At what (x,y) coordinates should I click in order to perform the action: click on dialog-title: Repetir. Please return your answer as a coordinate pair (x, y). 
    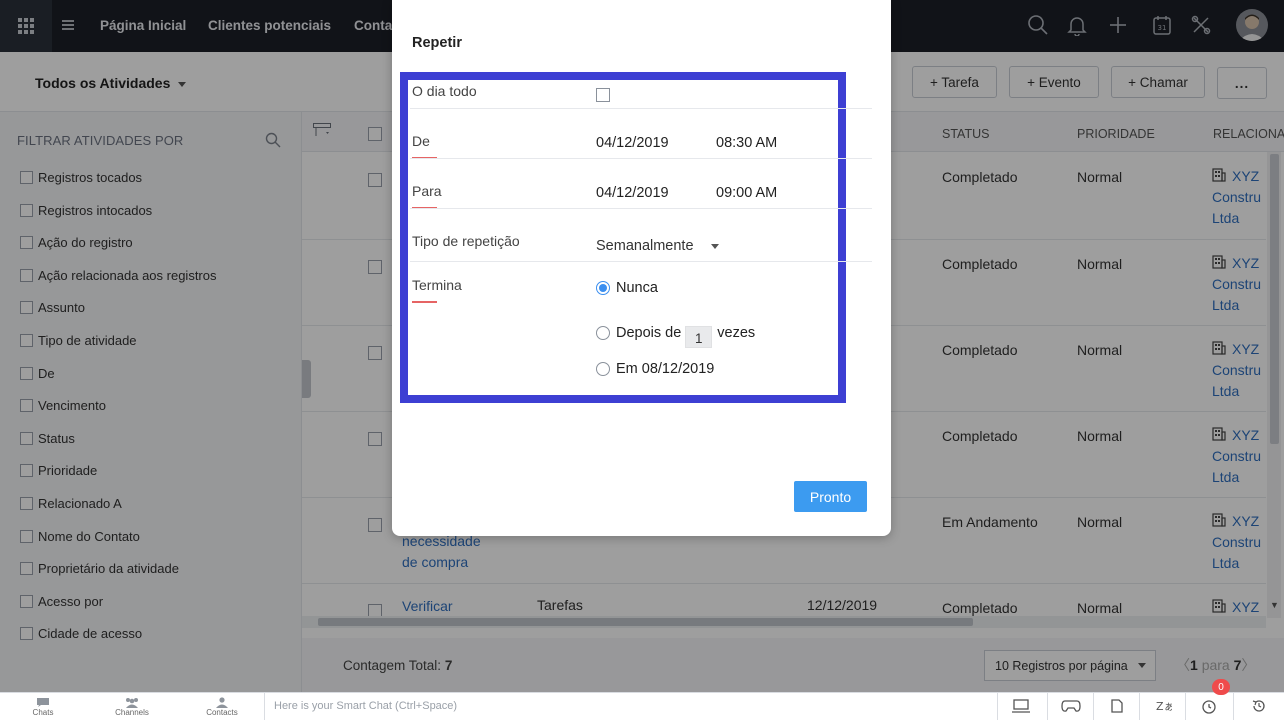
    Looking at the image, I should click on (437, 43).